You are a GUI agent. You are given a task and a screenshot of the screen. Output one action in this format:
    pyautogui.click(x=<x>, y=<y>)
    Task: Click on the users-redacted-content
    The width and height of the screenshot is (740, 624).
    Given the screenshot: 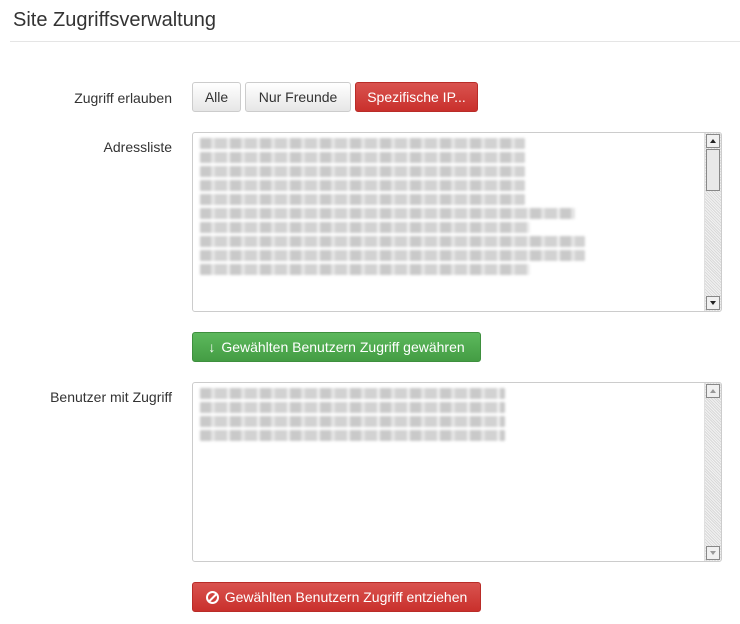 What is the action you would take?
    pyautogui.click(x=352, y=416)
    